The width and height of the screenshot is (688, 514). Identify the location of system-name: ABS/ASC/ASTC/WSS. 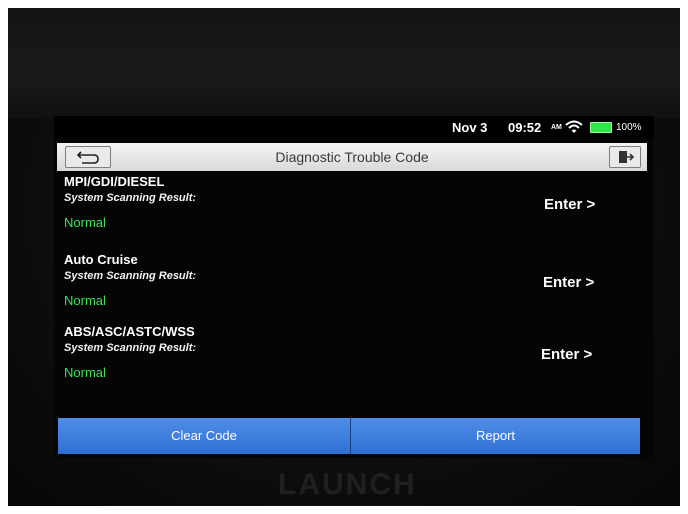
(129, 331).